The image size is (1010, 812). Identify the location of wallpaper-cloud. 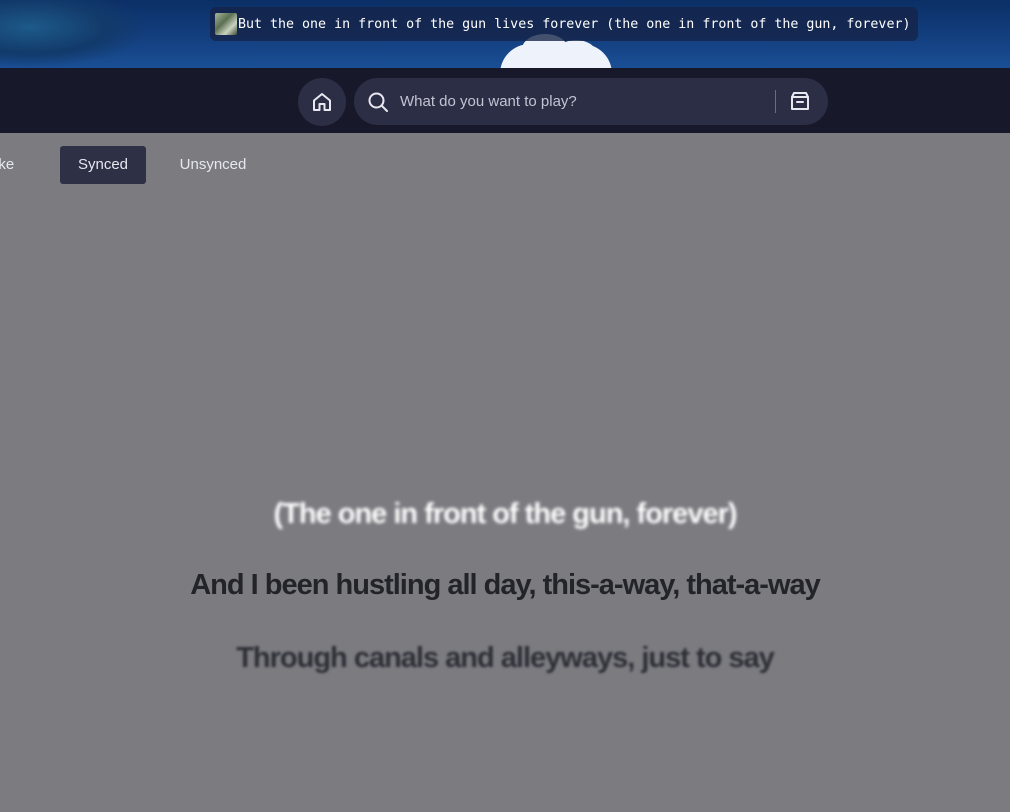
(556, 51).